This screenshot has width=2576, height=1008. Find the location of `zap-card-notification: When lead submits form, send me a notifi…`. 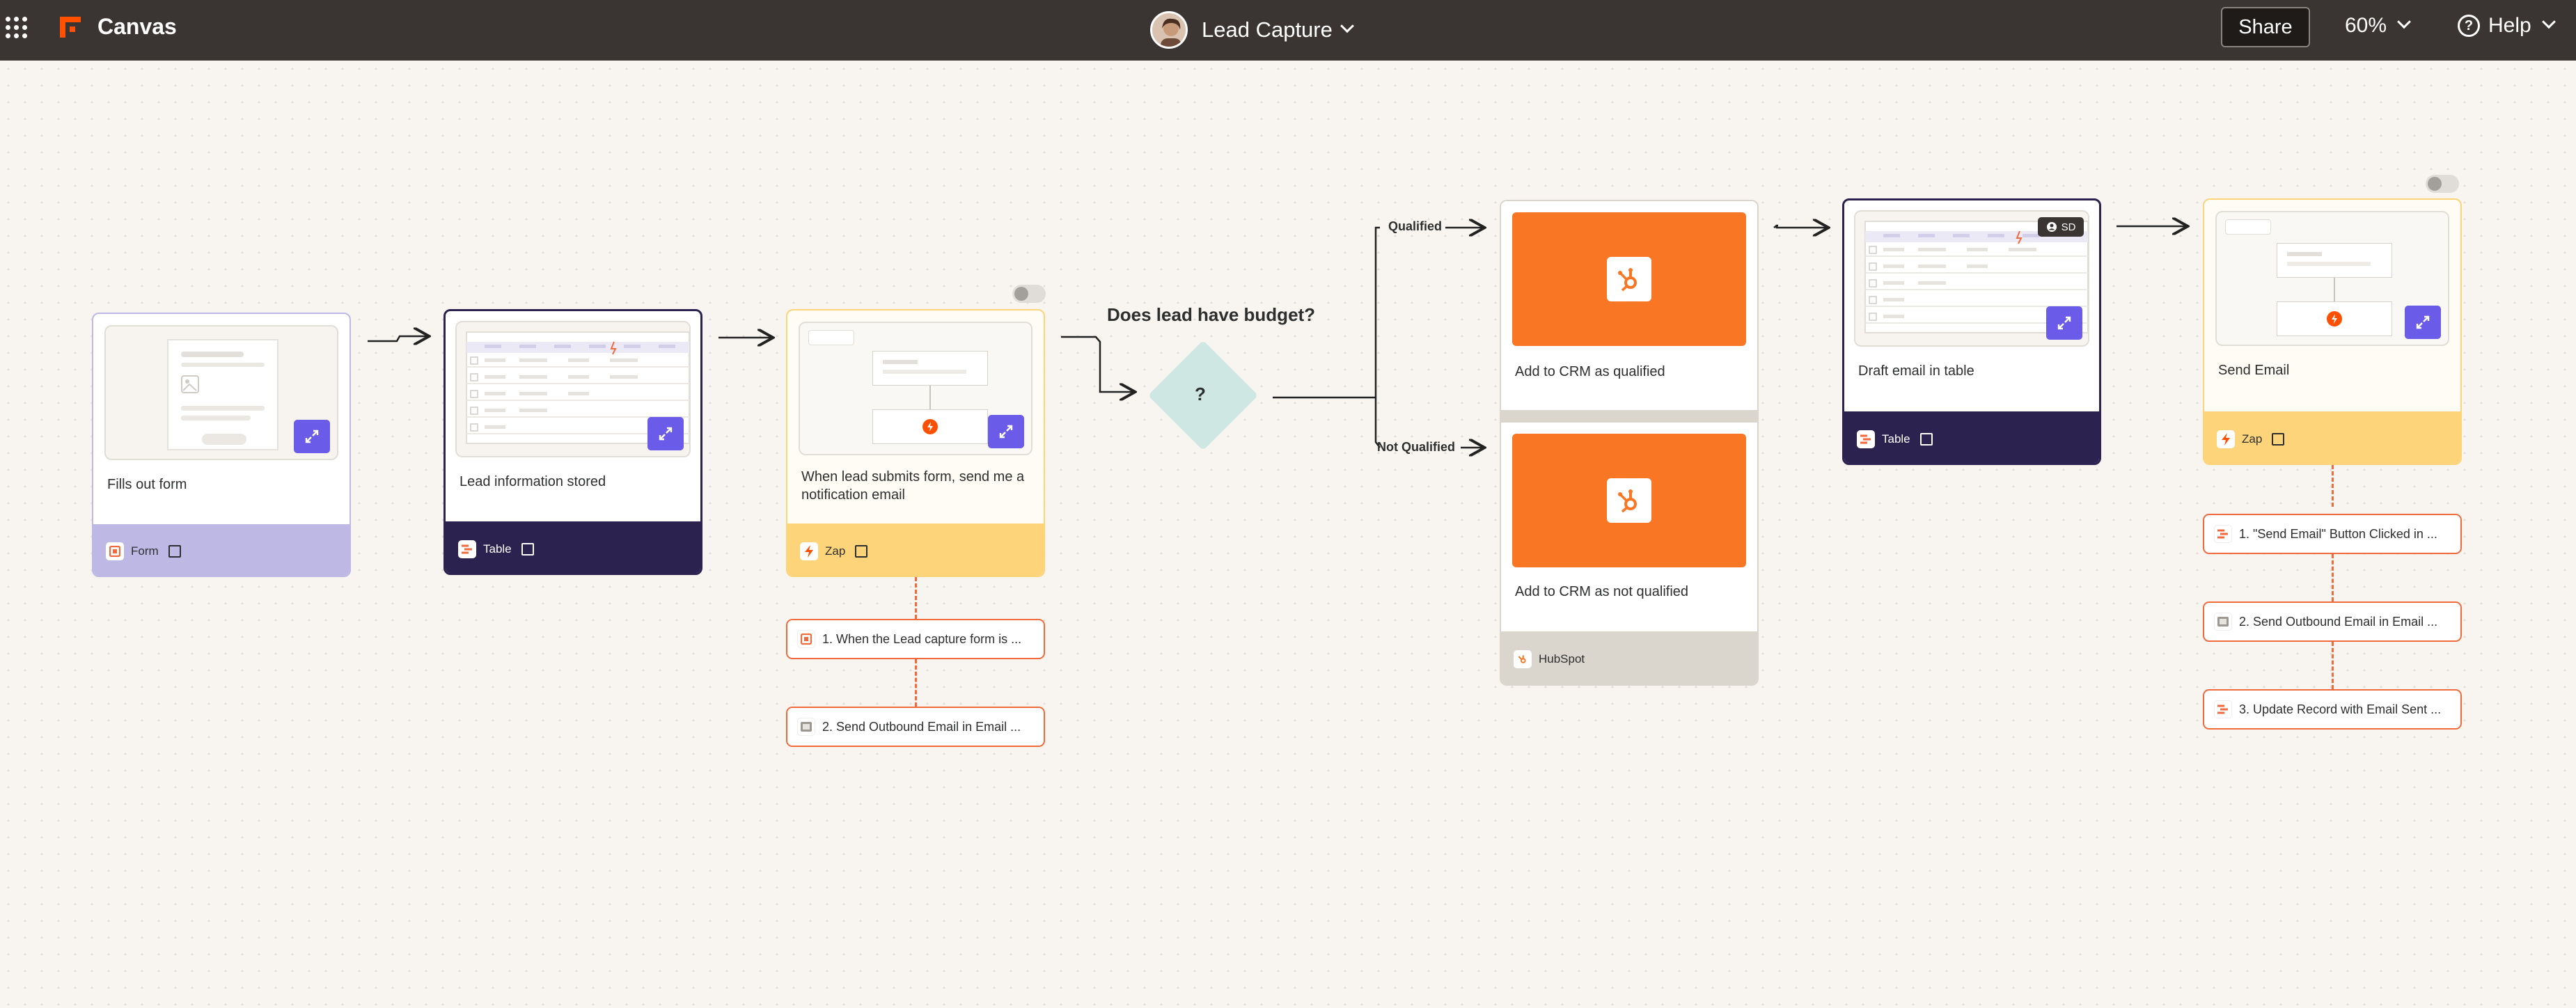

zap-card-notification: When lead submits form, send me a notifi… is located at coordinates (915, 443).